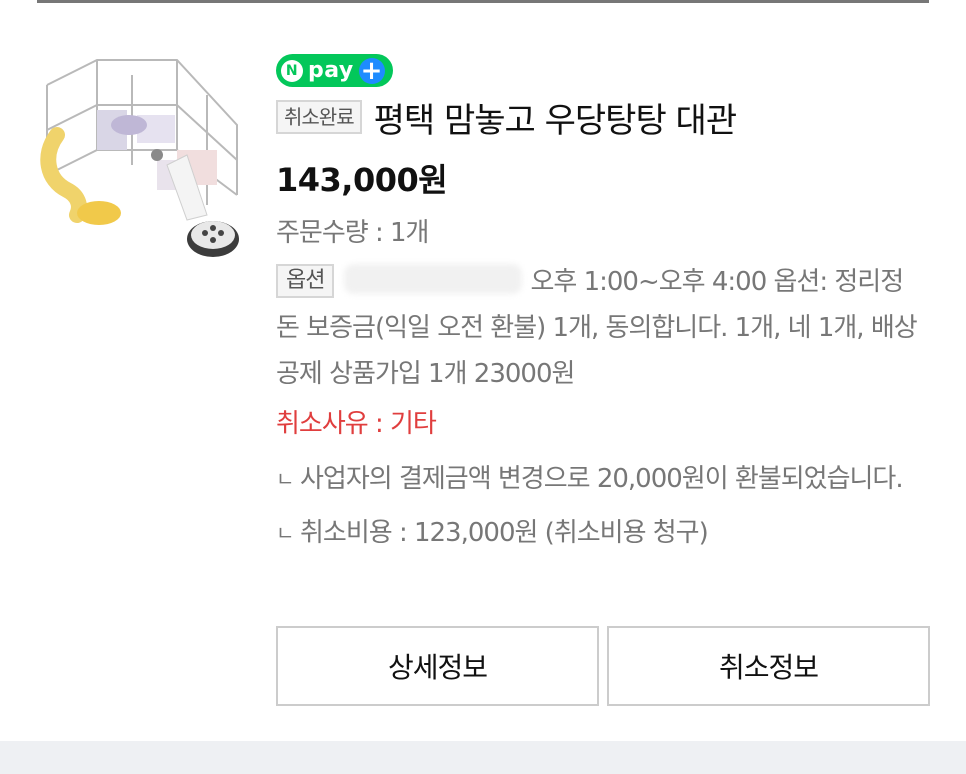 The image size is (966, 774). What do you see at coordinates (319, 117) in the screenshot?
I see `status-badge: 취소완료` at bounding box center [319, 117].